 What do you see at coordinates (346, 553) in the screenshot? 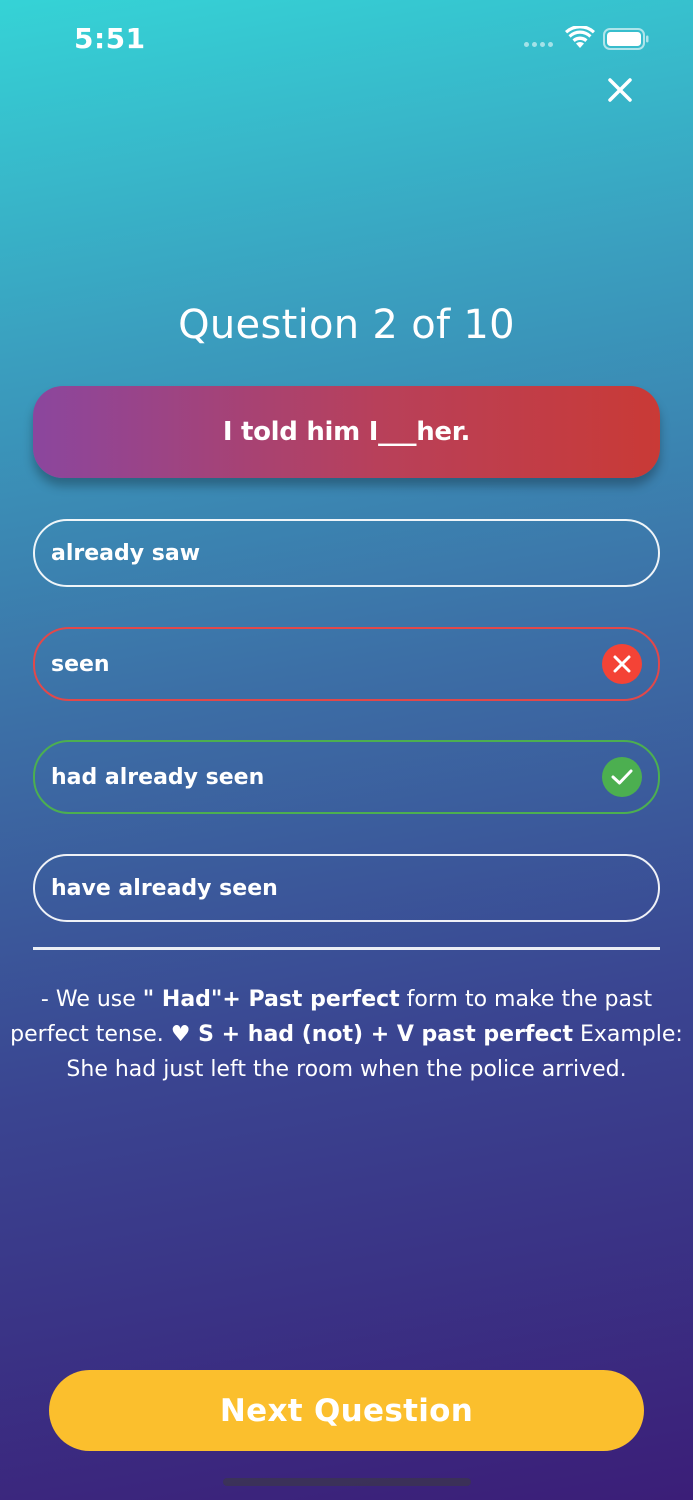
I see `answer-option-already-saw: already saw` at bounding box center [346, 553].